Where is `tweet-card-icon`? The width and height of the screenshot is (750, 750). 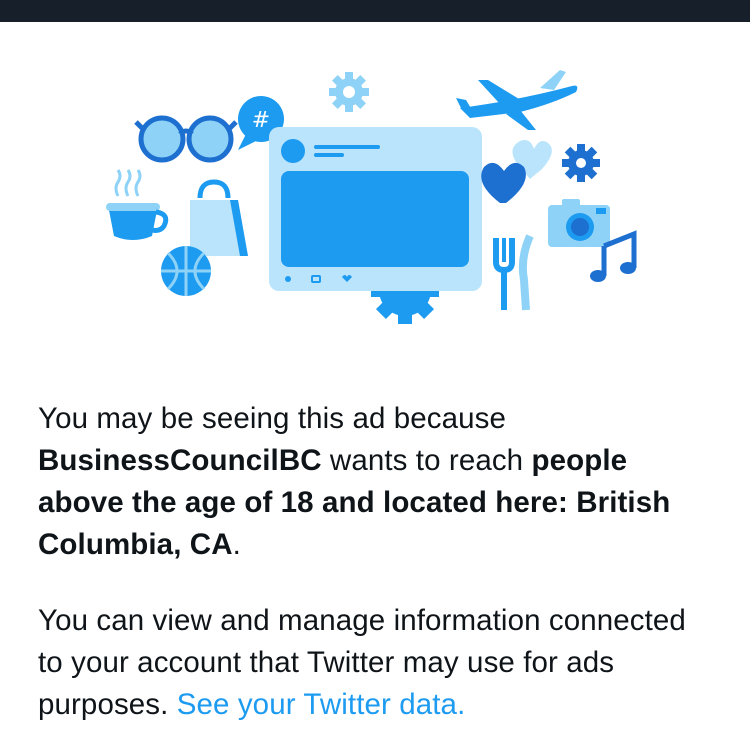 tweet-card-icon is located at coordinates (375, 209).